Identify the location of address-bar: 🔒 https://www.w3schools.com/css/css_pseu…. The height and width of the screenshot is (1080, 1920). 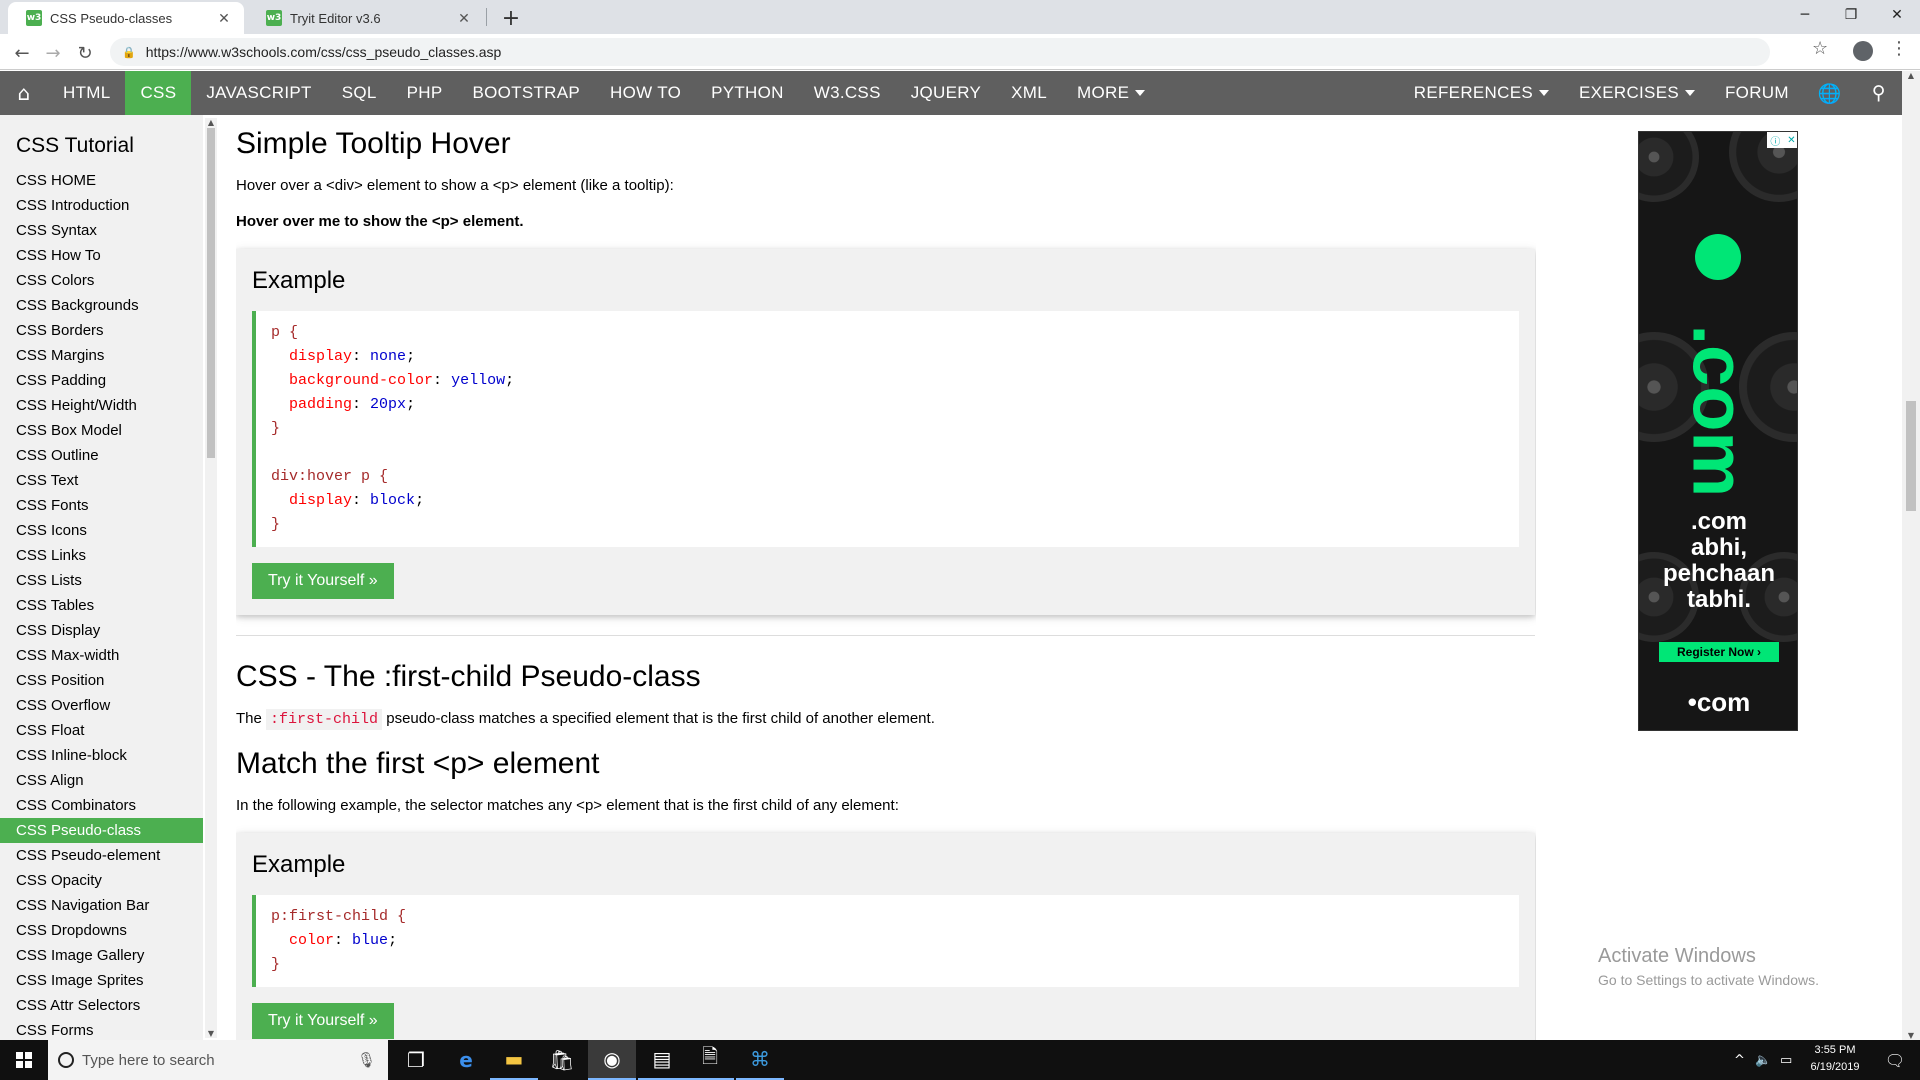
(940, 52).